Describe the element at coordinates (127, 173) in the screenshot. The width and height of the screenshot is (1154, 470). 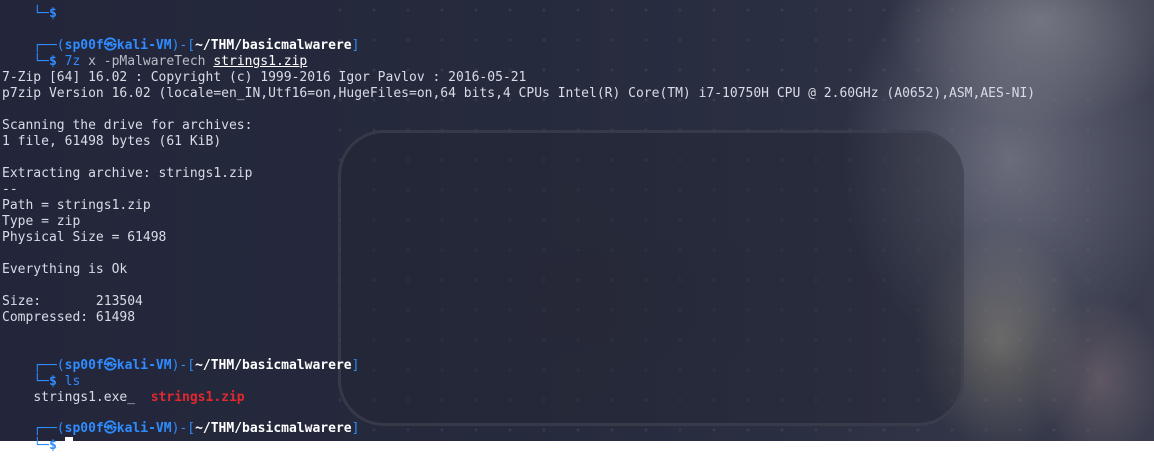
I see `output-line: Extracting archive: strings1.zip` at that location.